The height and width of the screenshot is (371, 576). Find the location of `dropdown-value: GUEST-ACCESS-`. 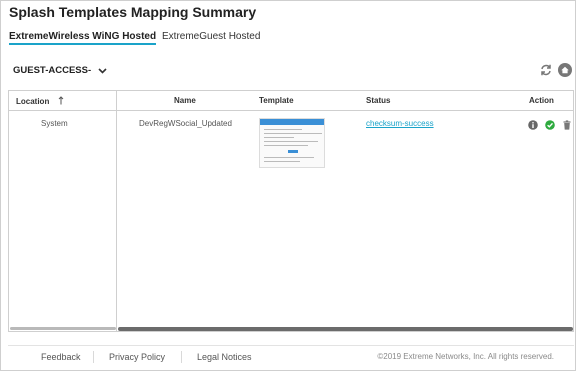

dropdown-value: GUEST-ACCESS- is located at coordinates (52, 70).